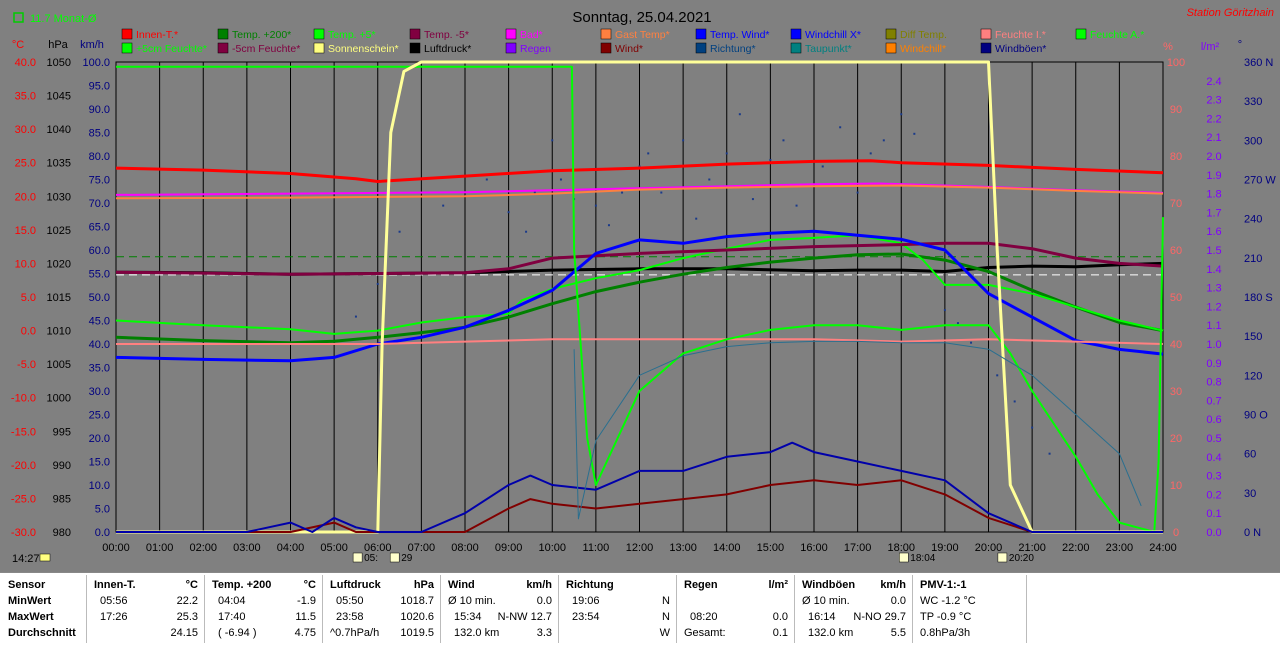 The width and height of the screenshot is (1280, 645). What do you see at coordinates (99, 251) in the screenshot?
I see `wind-tick-label: 60.0` at bounding box center [99, 251].